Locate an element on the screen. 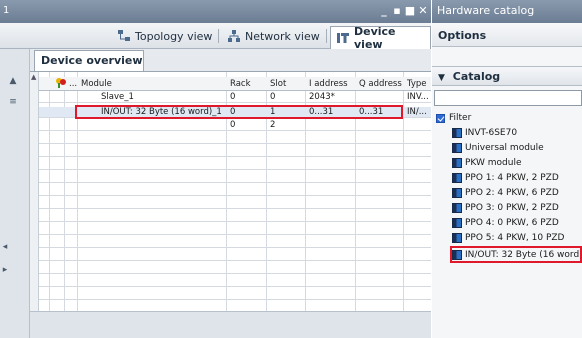 Image resolution: width=582 pixels, height=338 pixels. catalog-section-header: ▼ Catalog is located at coordinates (507, 76).